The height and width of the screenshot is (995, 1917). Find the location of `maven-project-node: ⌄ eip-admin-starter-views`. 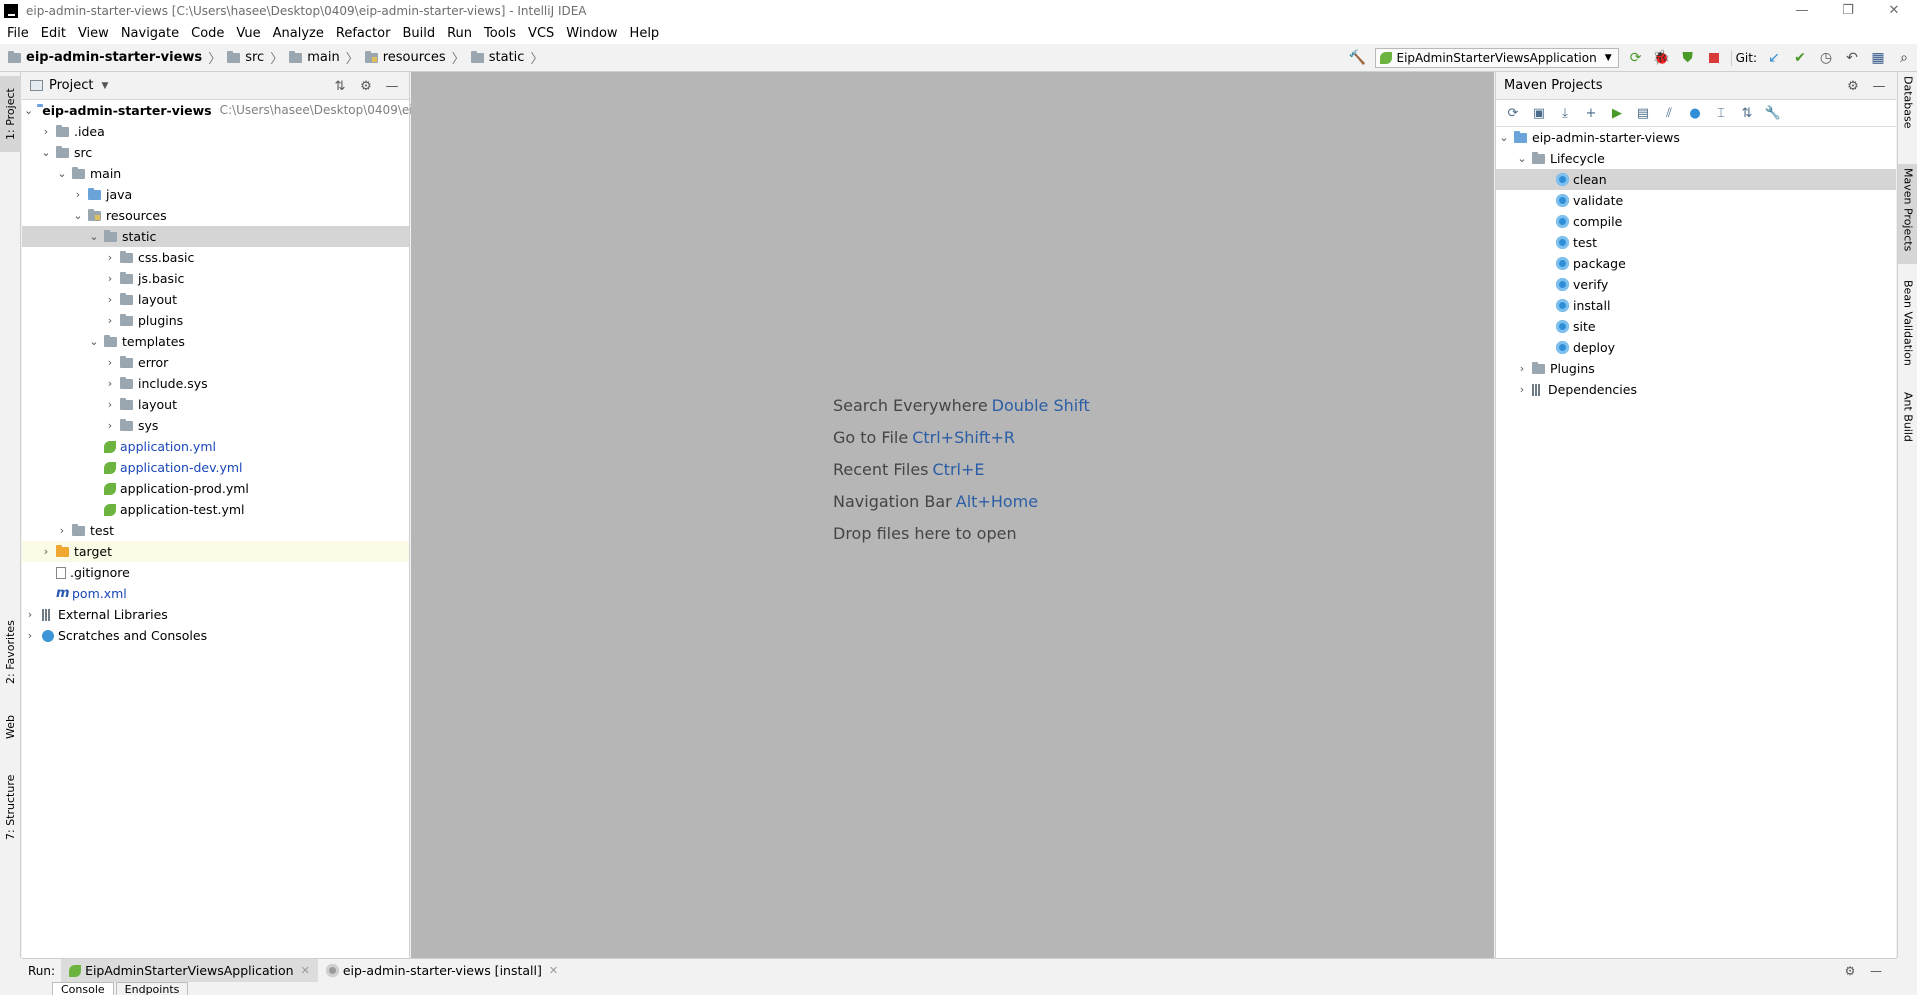

maven-project-node: ⌄ eip-admin-starter-views is located at coordinates (1696, 137).